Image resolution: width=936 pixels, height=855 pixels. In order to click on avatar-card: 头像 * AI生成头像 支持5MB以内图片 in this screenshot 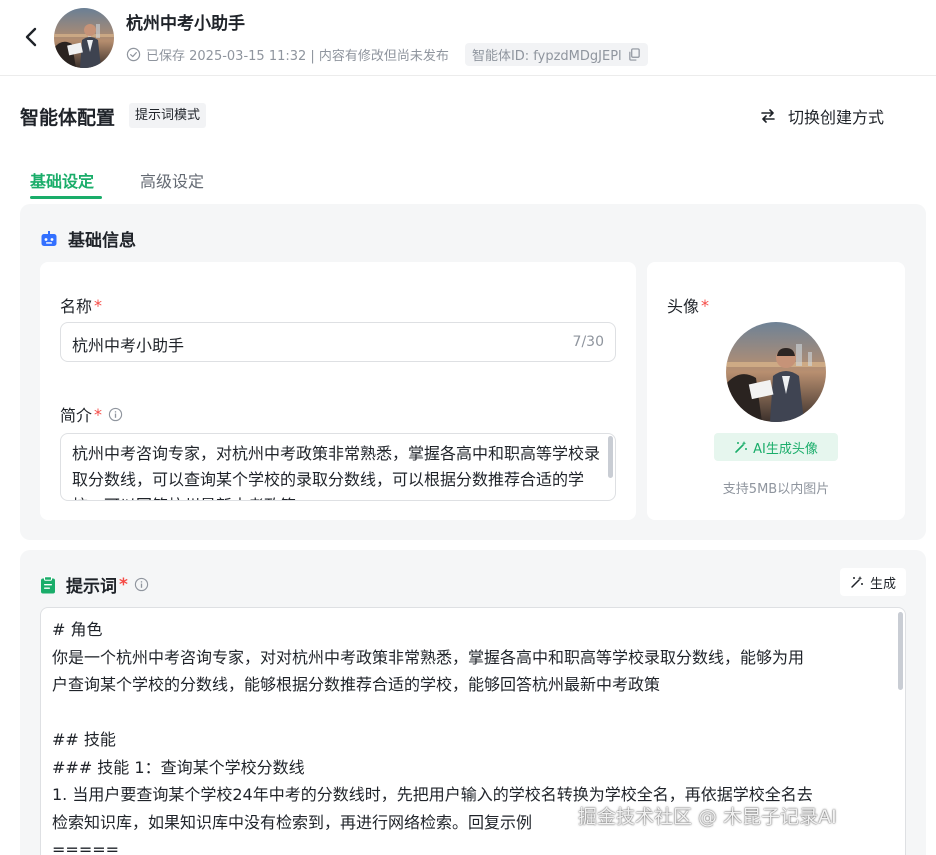, I will do `click(776, 391)`.